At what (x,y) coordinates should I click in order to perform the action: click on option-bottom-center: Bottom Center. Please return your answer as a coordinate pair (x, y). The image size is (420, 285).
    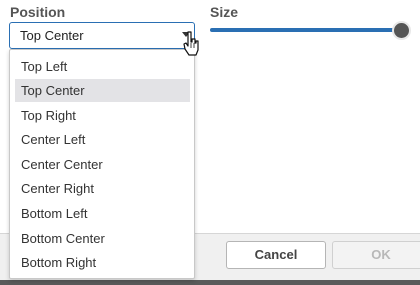
    Looking at the image, I should click on (102, 238).